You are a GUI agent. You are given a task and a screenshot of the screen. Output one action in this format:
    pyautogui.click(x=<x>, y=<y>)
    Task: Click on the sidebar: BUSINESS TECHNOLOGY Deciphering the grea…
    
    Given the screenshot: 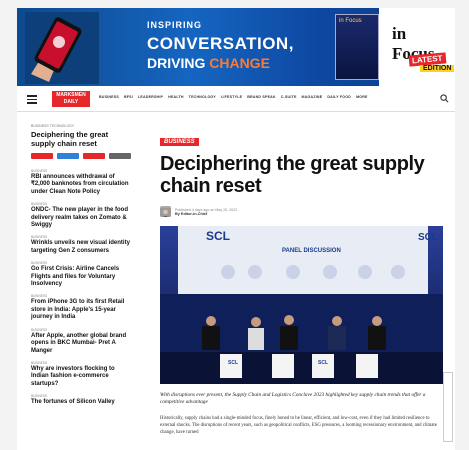 What is the action you would take?
    pyautogui.click(x=81, y=268)
    